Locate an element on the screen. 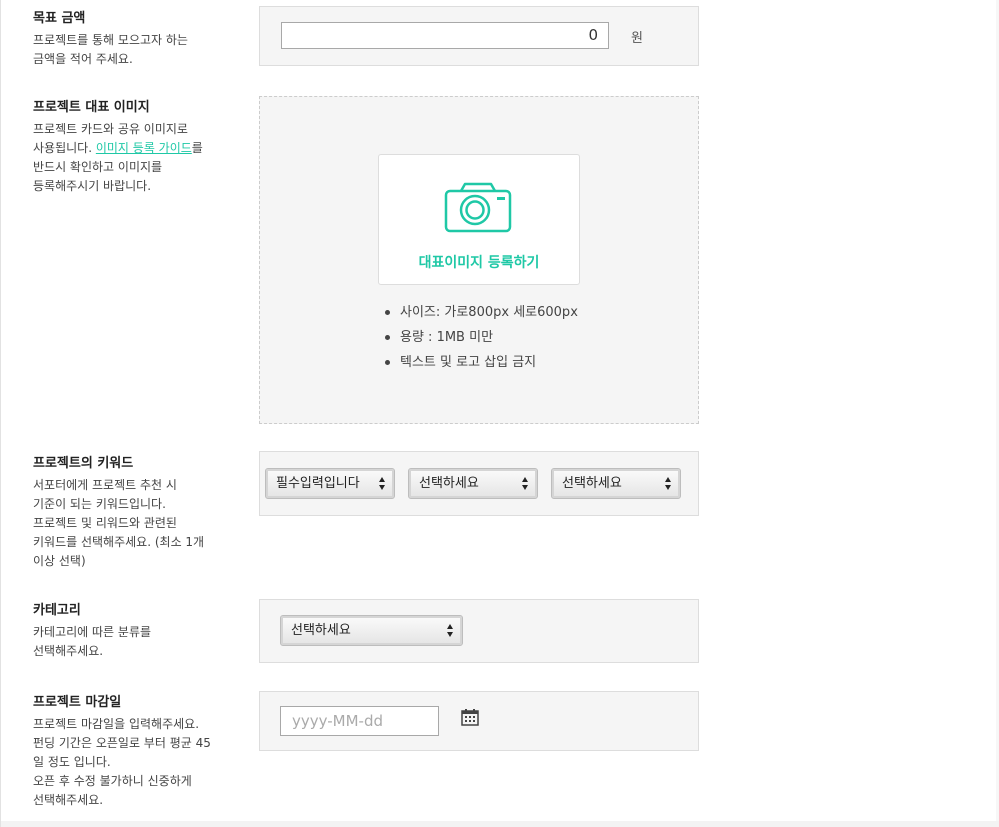 The width and height of the screenshot is (999, 827). upload-image-label: 대표이미지 등록하기 is located at coordinates (479, 263).